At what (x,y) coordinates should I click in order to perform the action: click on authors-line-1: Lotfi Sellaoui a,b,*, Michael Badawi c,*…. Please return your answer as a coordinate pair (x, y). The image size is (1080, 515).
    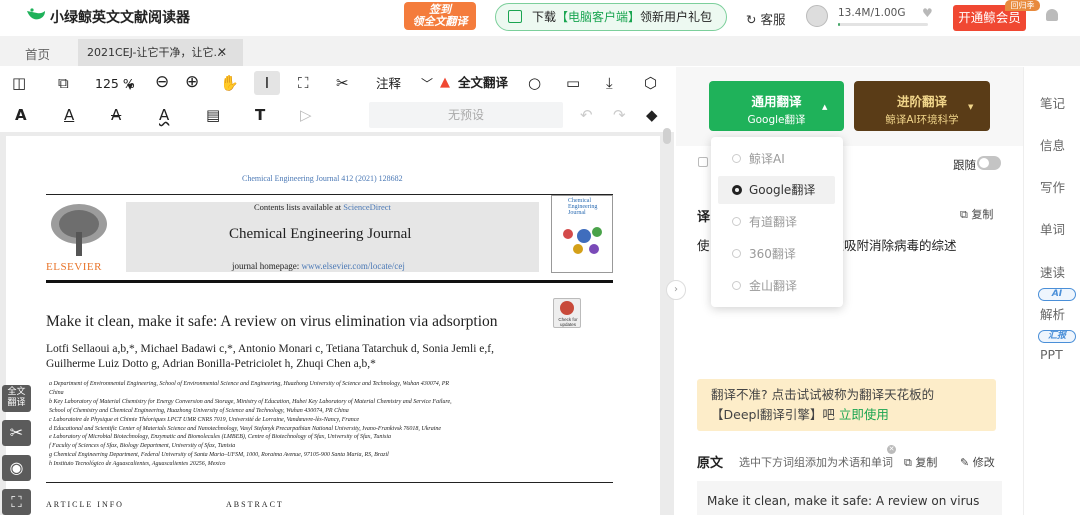
    Looking at the image, I should click on (270, 349).